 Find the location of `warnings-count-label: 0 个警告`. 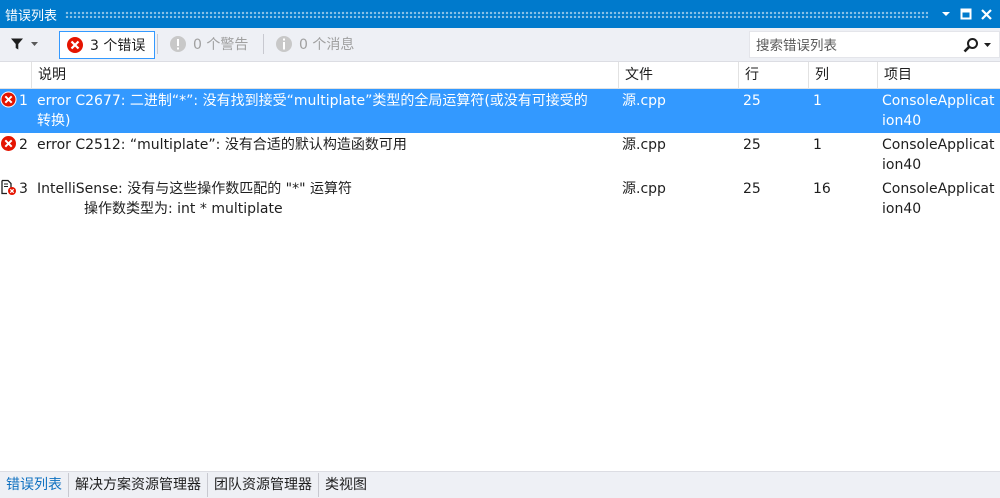

warnings-count-label: 0 个警告 is located at coordinates (221, 45).